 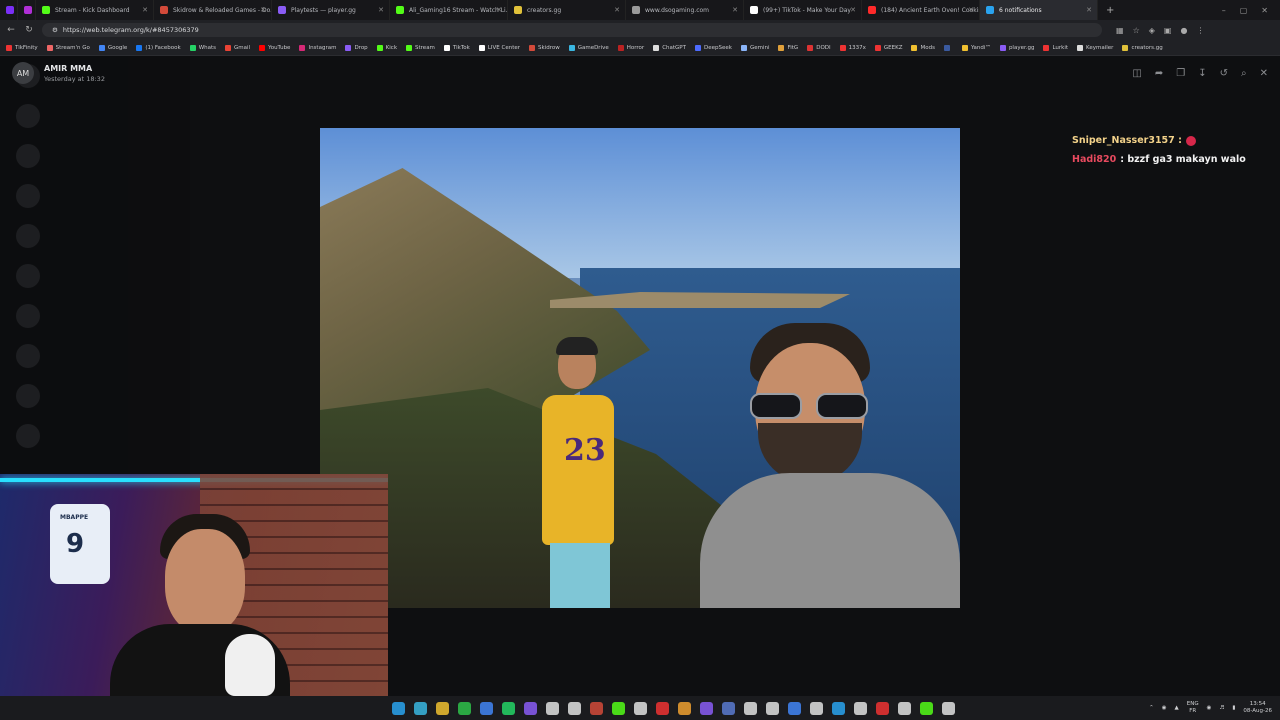 What do you see at coordinates (1136, 73) in the screenshot?
I see `delete-icon: ◫` at bounding box center [1136, 73].